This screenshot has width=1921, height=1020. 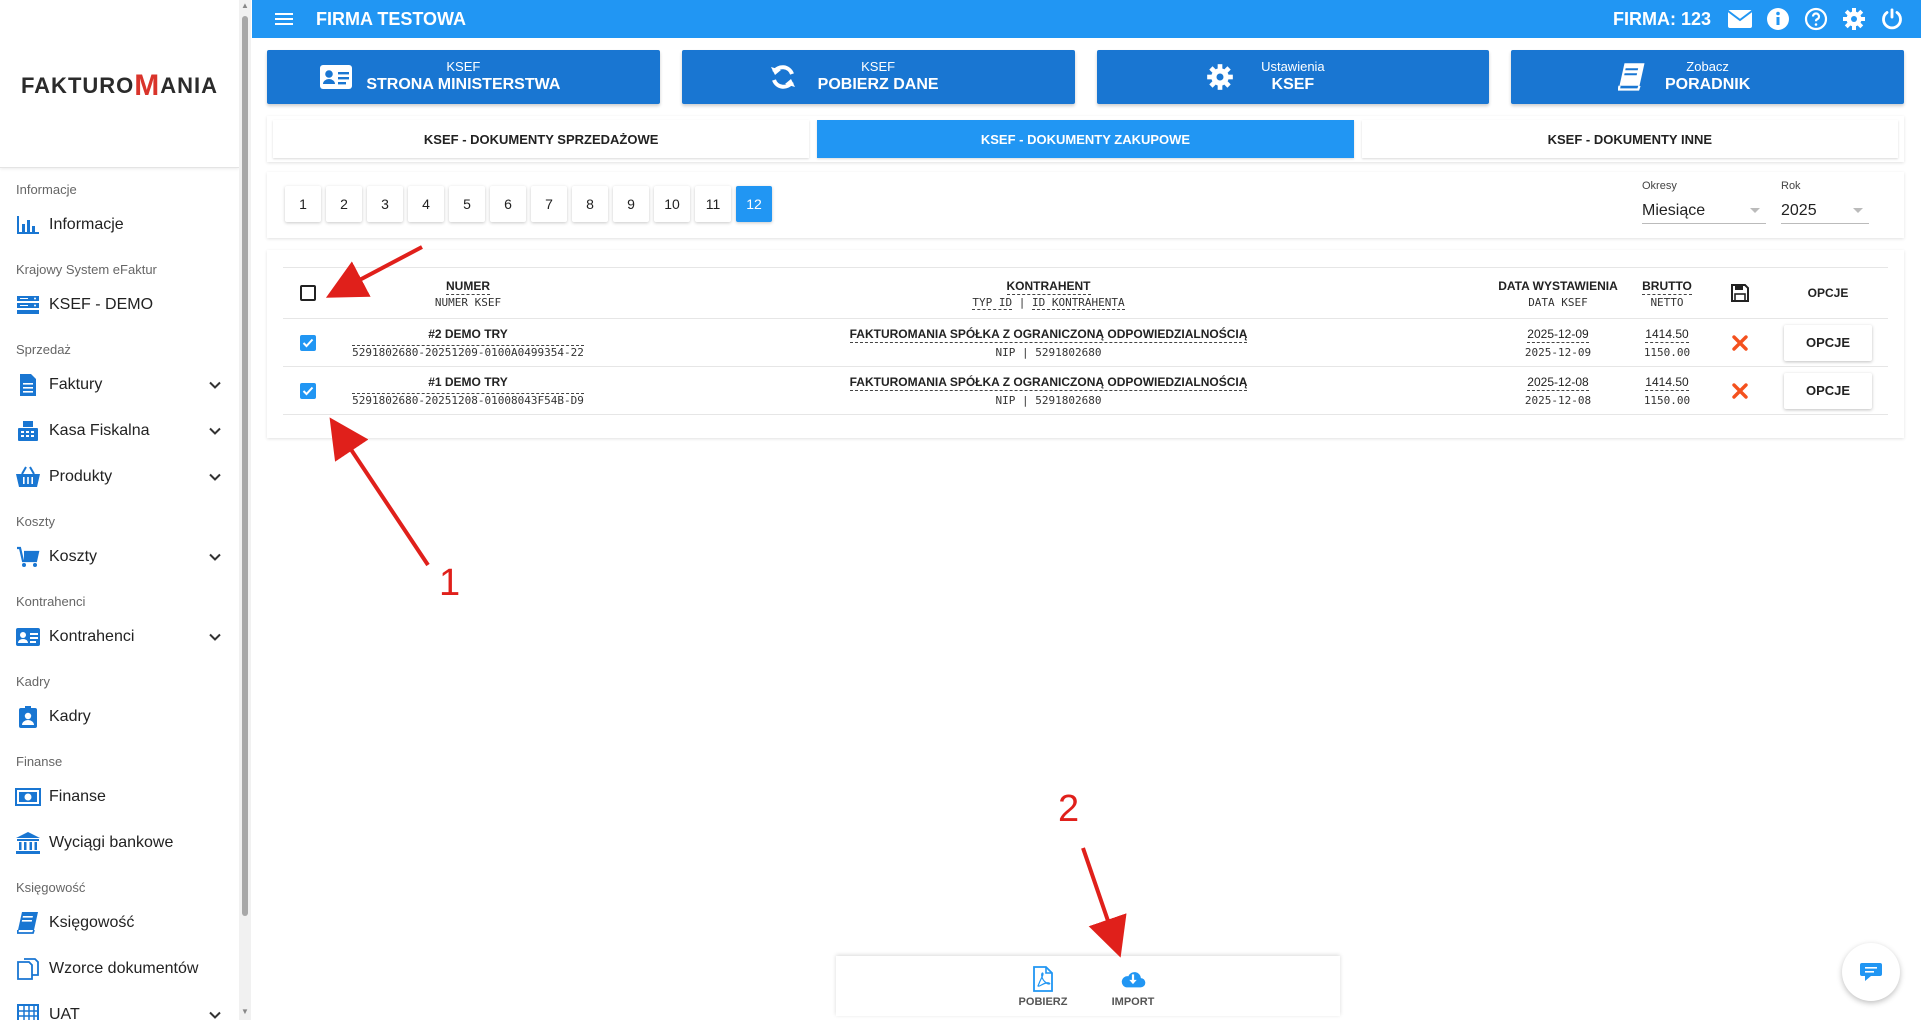 I want to click on page-button-3: 3, so click(x=385, y=204).